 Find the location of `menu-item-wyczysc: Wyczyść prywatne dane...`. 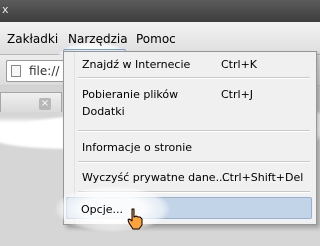

menu-item-wyczysc: Wyczyść prywatne dane... is located at coordinates (154, 178).